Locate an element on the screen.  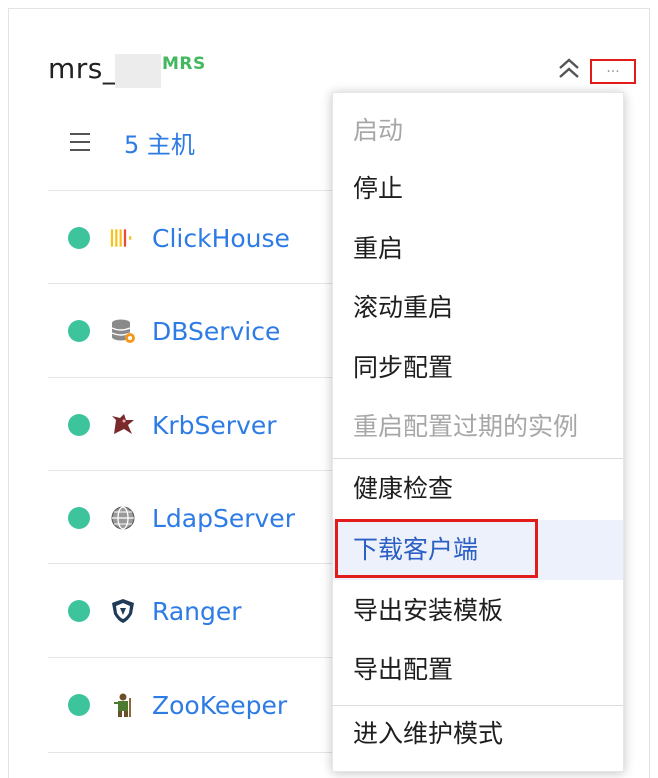
menu-item-health-check: 健康检查 is located at coordinates (478, 489).